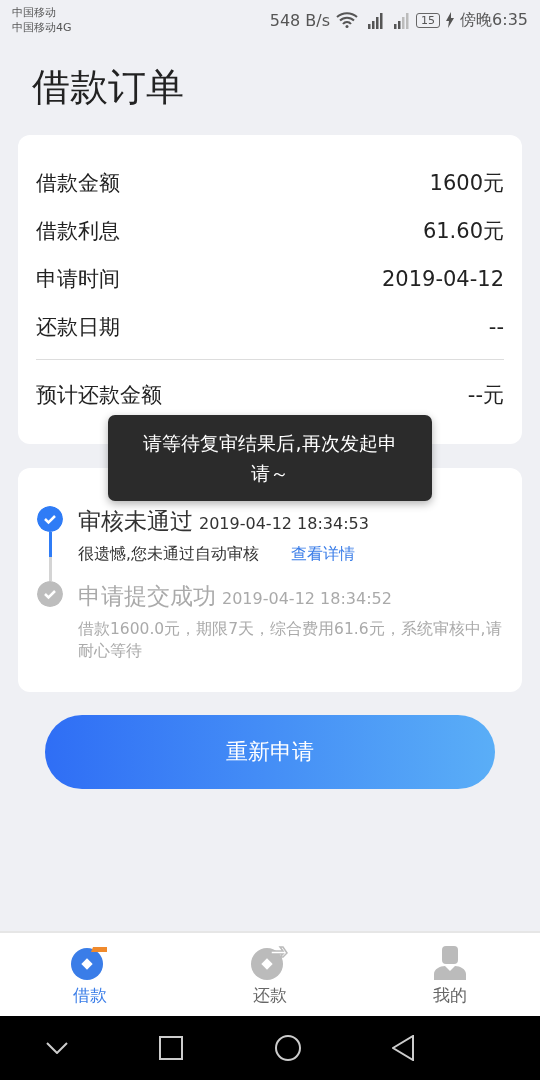  What do you see at coordinates (494, 20) in the screenshot?
I see `clock: 傍晚6:35` at bounding box center [494, 20].